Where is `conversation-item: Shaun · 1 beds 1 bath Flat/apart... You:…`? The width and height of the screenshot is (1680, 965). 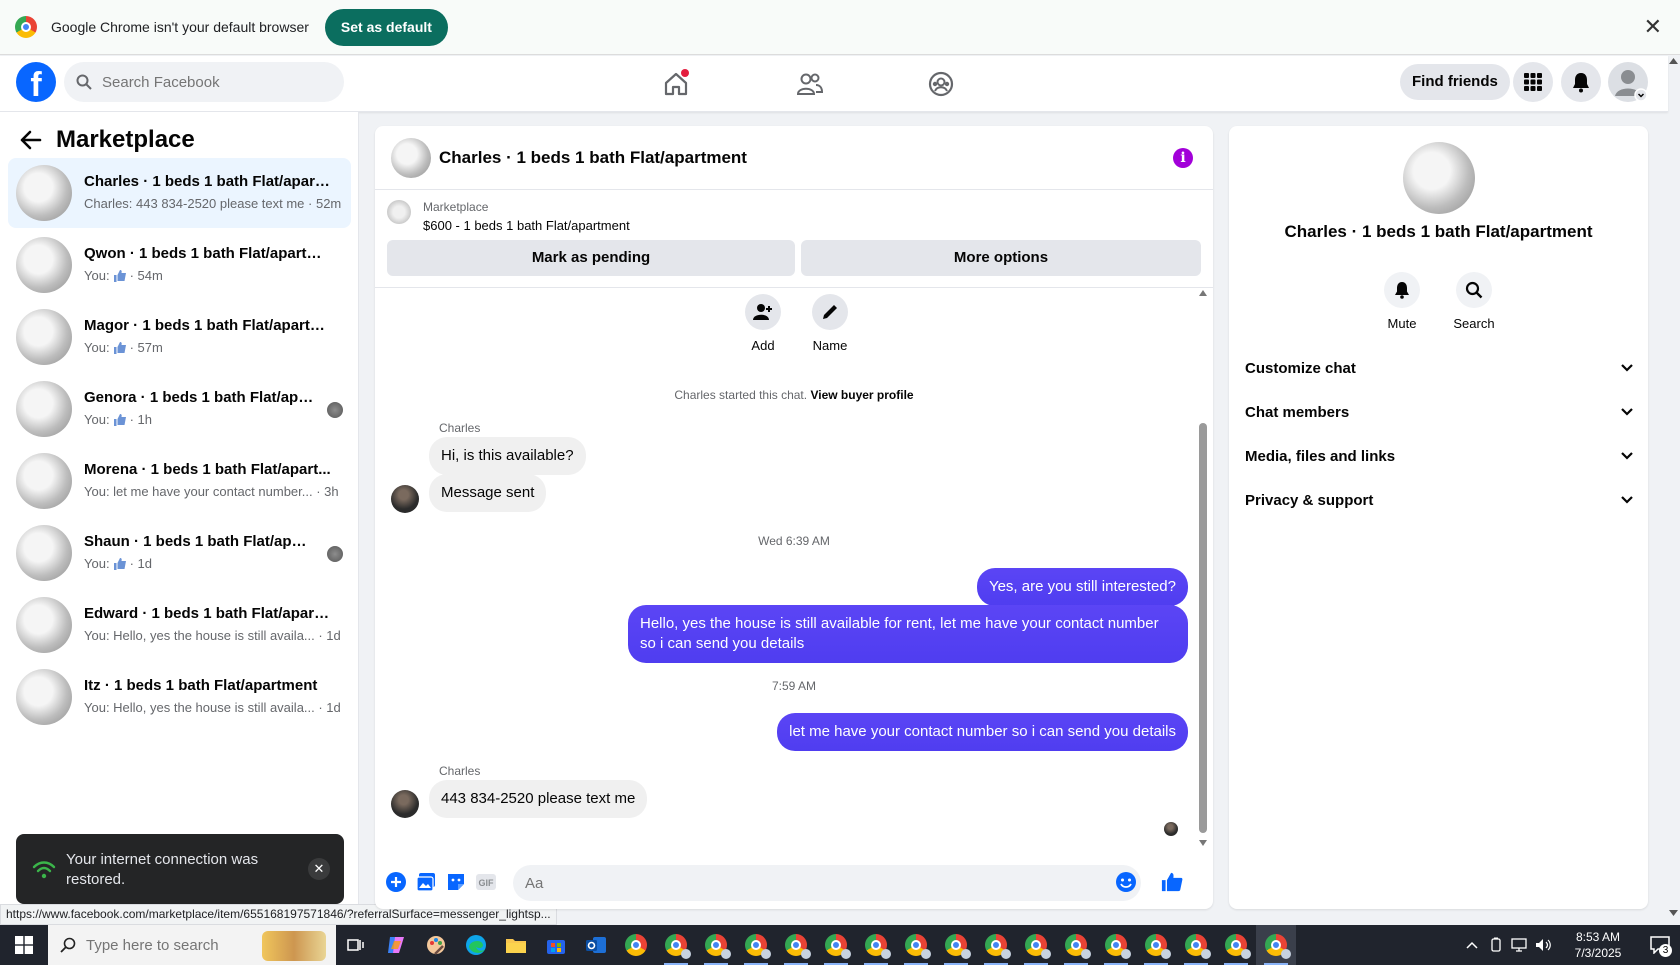 conversation-item: Shaun · 1 beds 1 bath Flat/apart... You:… is located at coordinates (179, 553).